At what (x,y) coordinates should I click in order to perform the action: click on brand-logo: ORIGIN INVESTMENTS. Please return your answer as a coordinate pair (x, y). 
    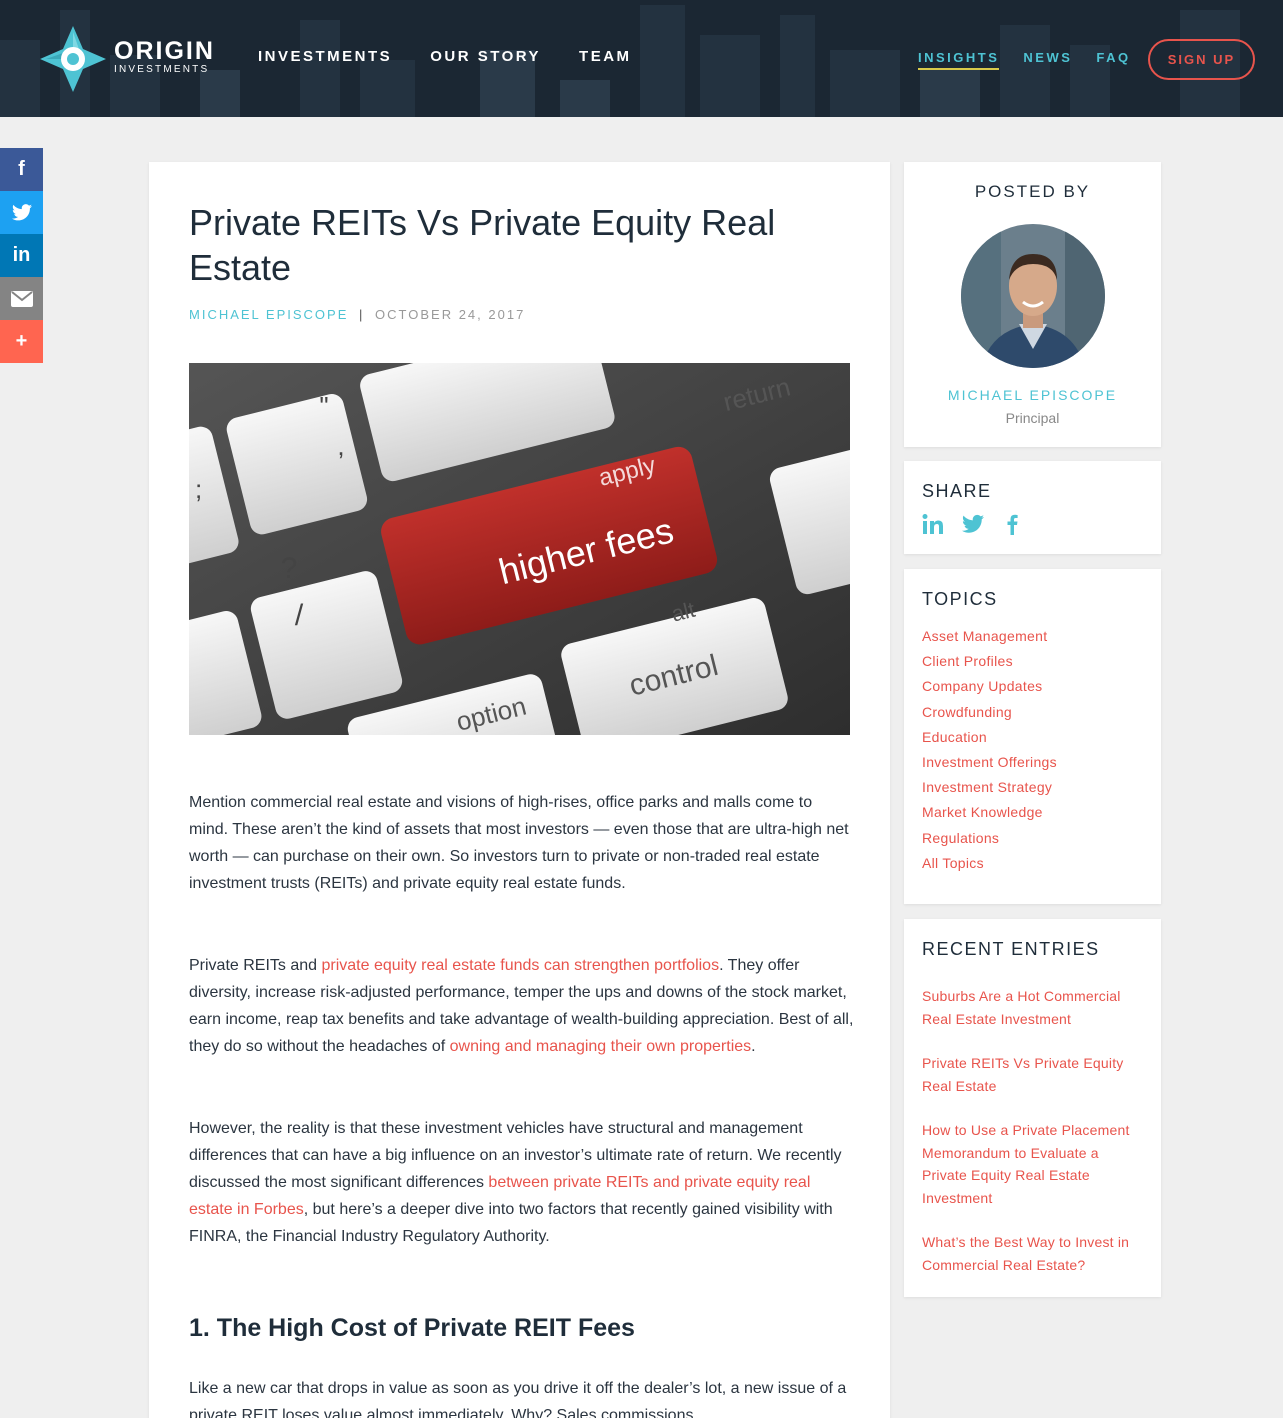
    Looking at the image, I should click on (130, 60).